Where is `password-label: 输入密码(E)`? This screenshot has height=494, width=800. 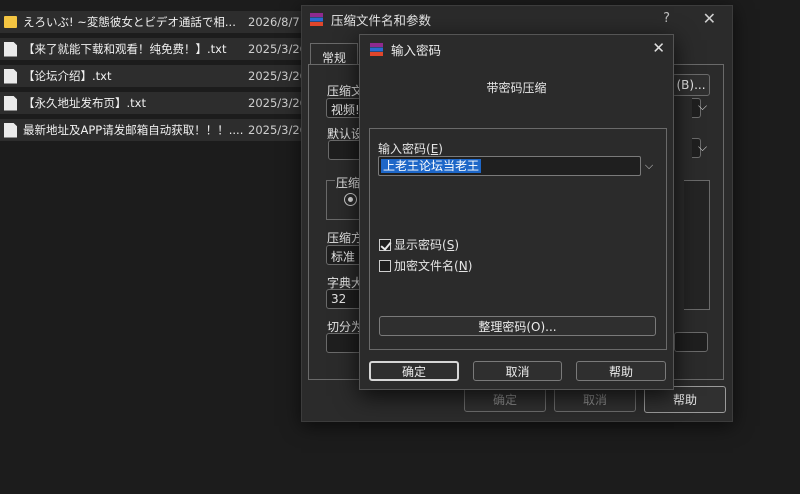 password-label: 输入密码(E) is located at coordinates (410, 149).